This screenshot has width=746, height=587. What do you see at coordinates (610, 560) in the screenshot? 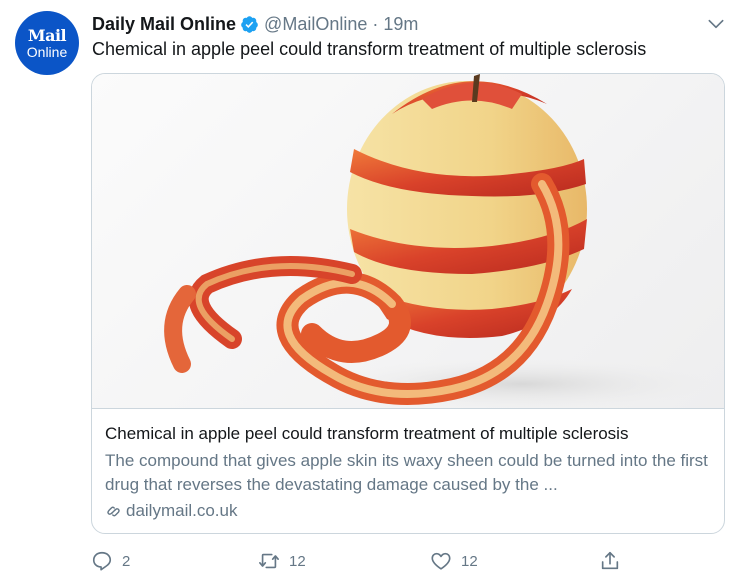
I see `share-icon` at bounding box center [610, 560].